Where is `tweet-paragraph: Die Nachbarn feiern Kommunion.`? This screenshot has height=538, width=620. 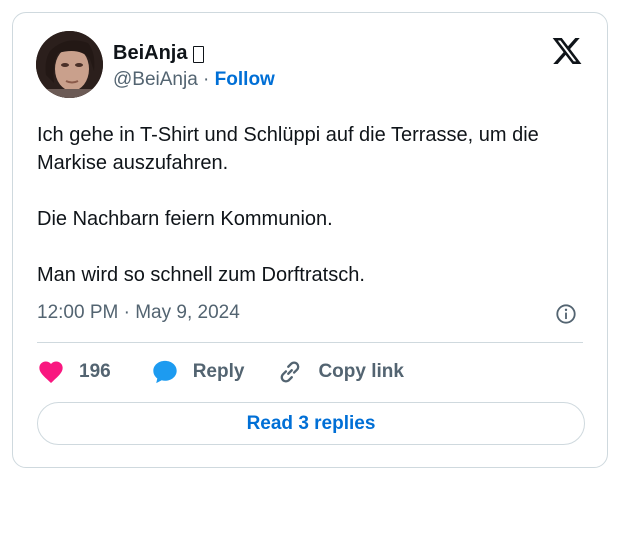
tweet-paragraph: Die Nachbarn feiern Kommunion. is located at coordinates (185, 219).